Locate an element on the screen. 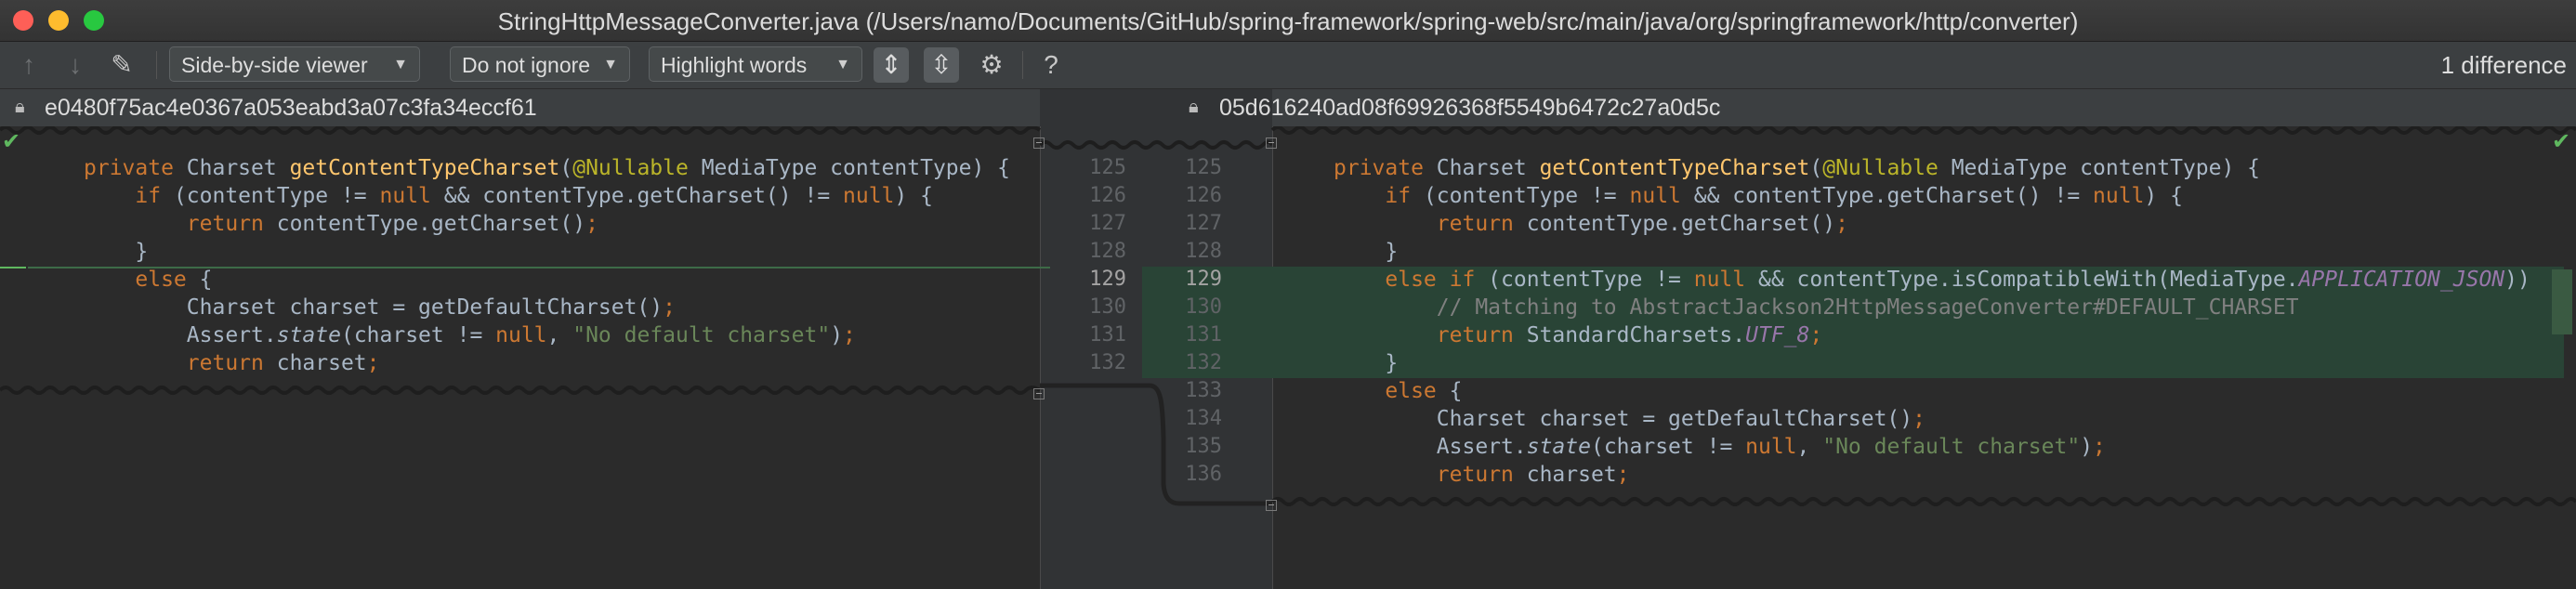 The width and height of the screenshot is (2576, 589). right-line-number: 133 is located at coordinates (1203, 390).